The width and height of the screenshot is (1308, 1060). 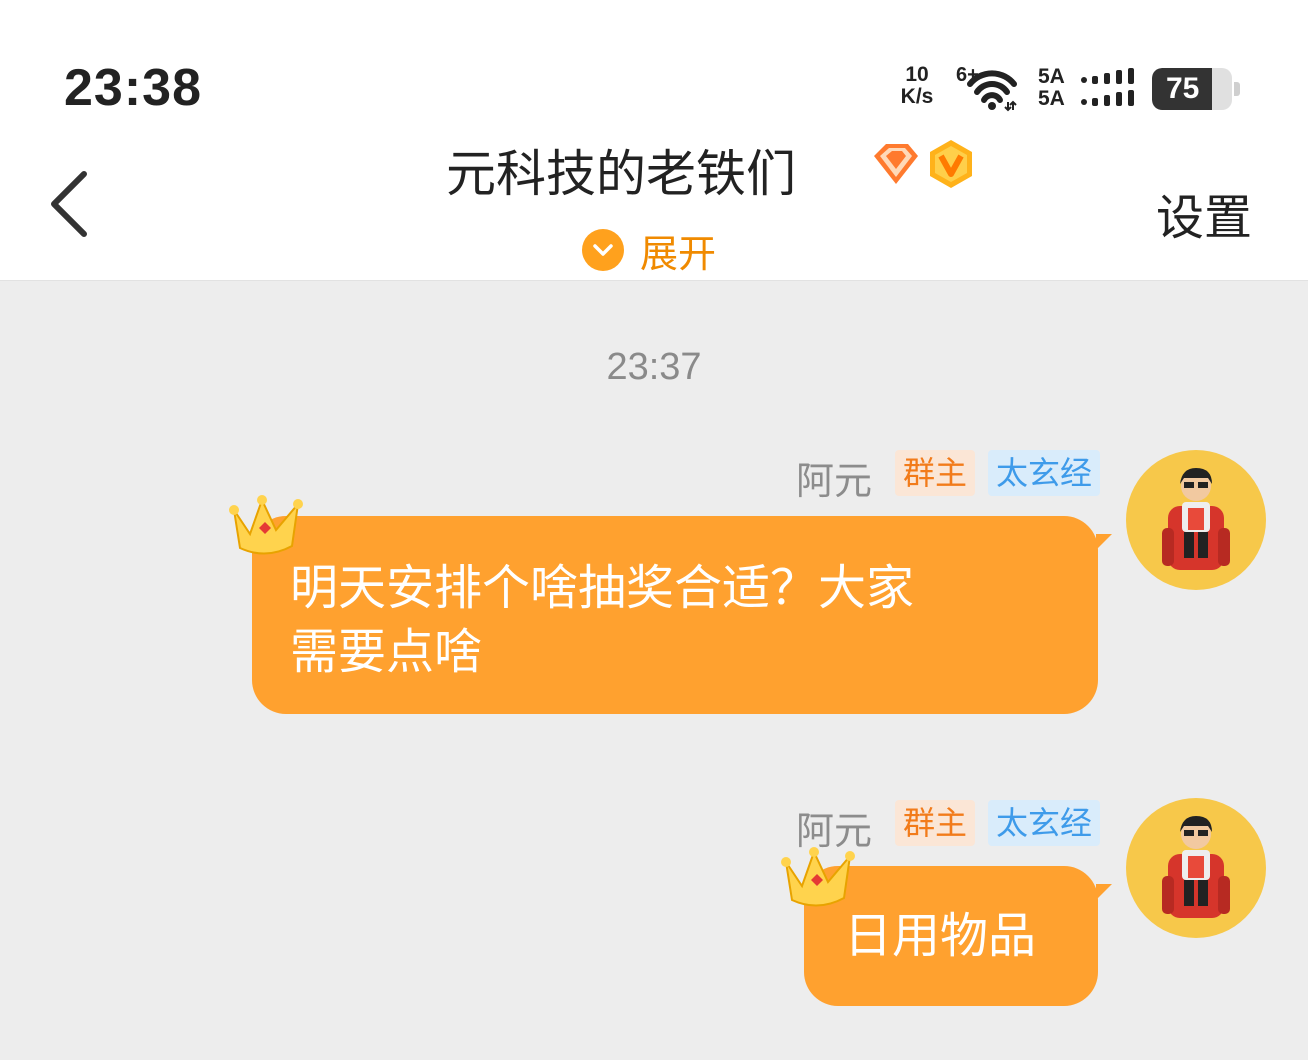 I want to click on message-text-line1: 明天安排个啥抽奖合适？大家, so click(x=602, y=588).